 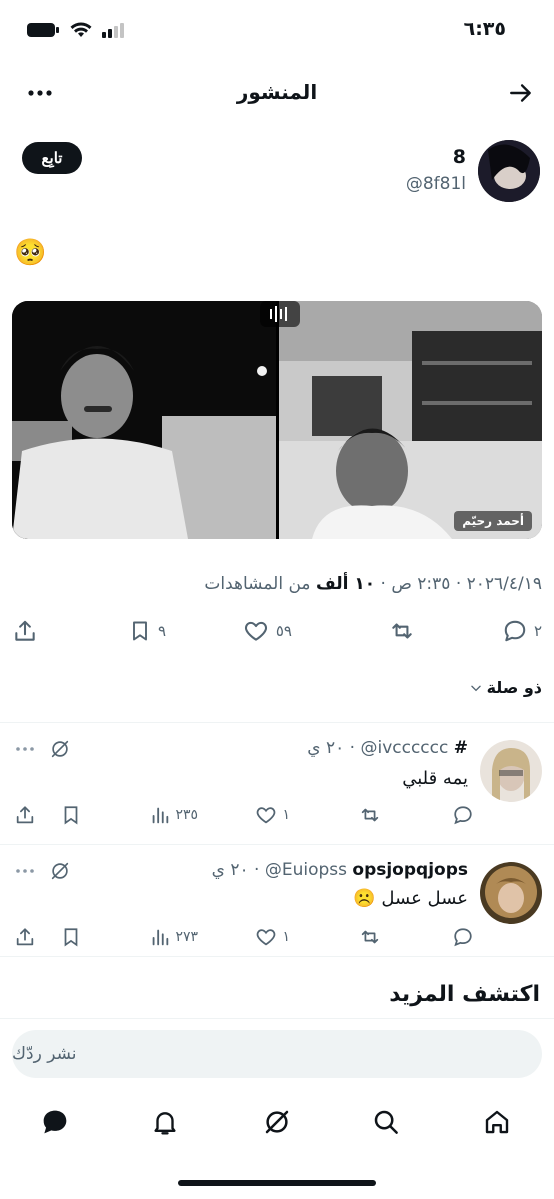 What do you see at coordinates (30, 253) in the screenshot?
I see `post-text: 🥺` at bounding box center [30, 253].